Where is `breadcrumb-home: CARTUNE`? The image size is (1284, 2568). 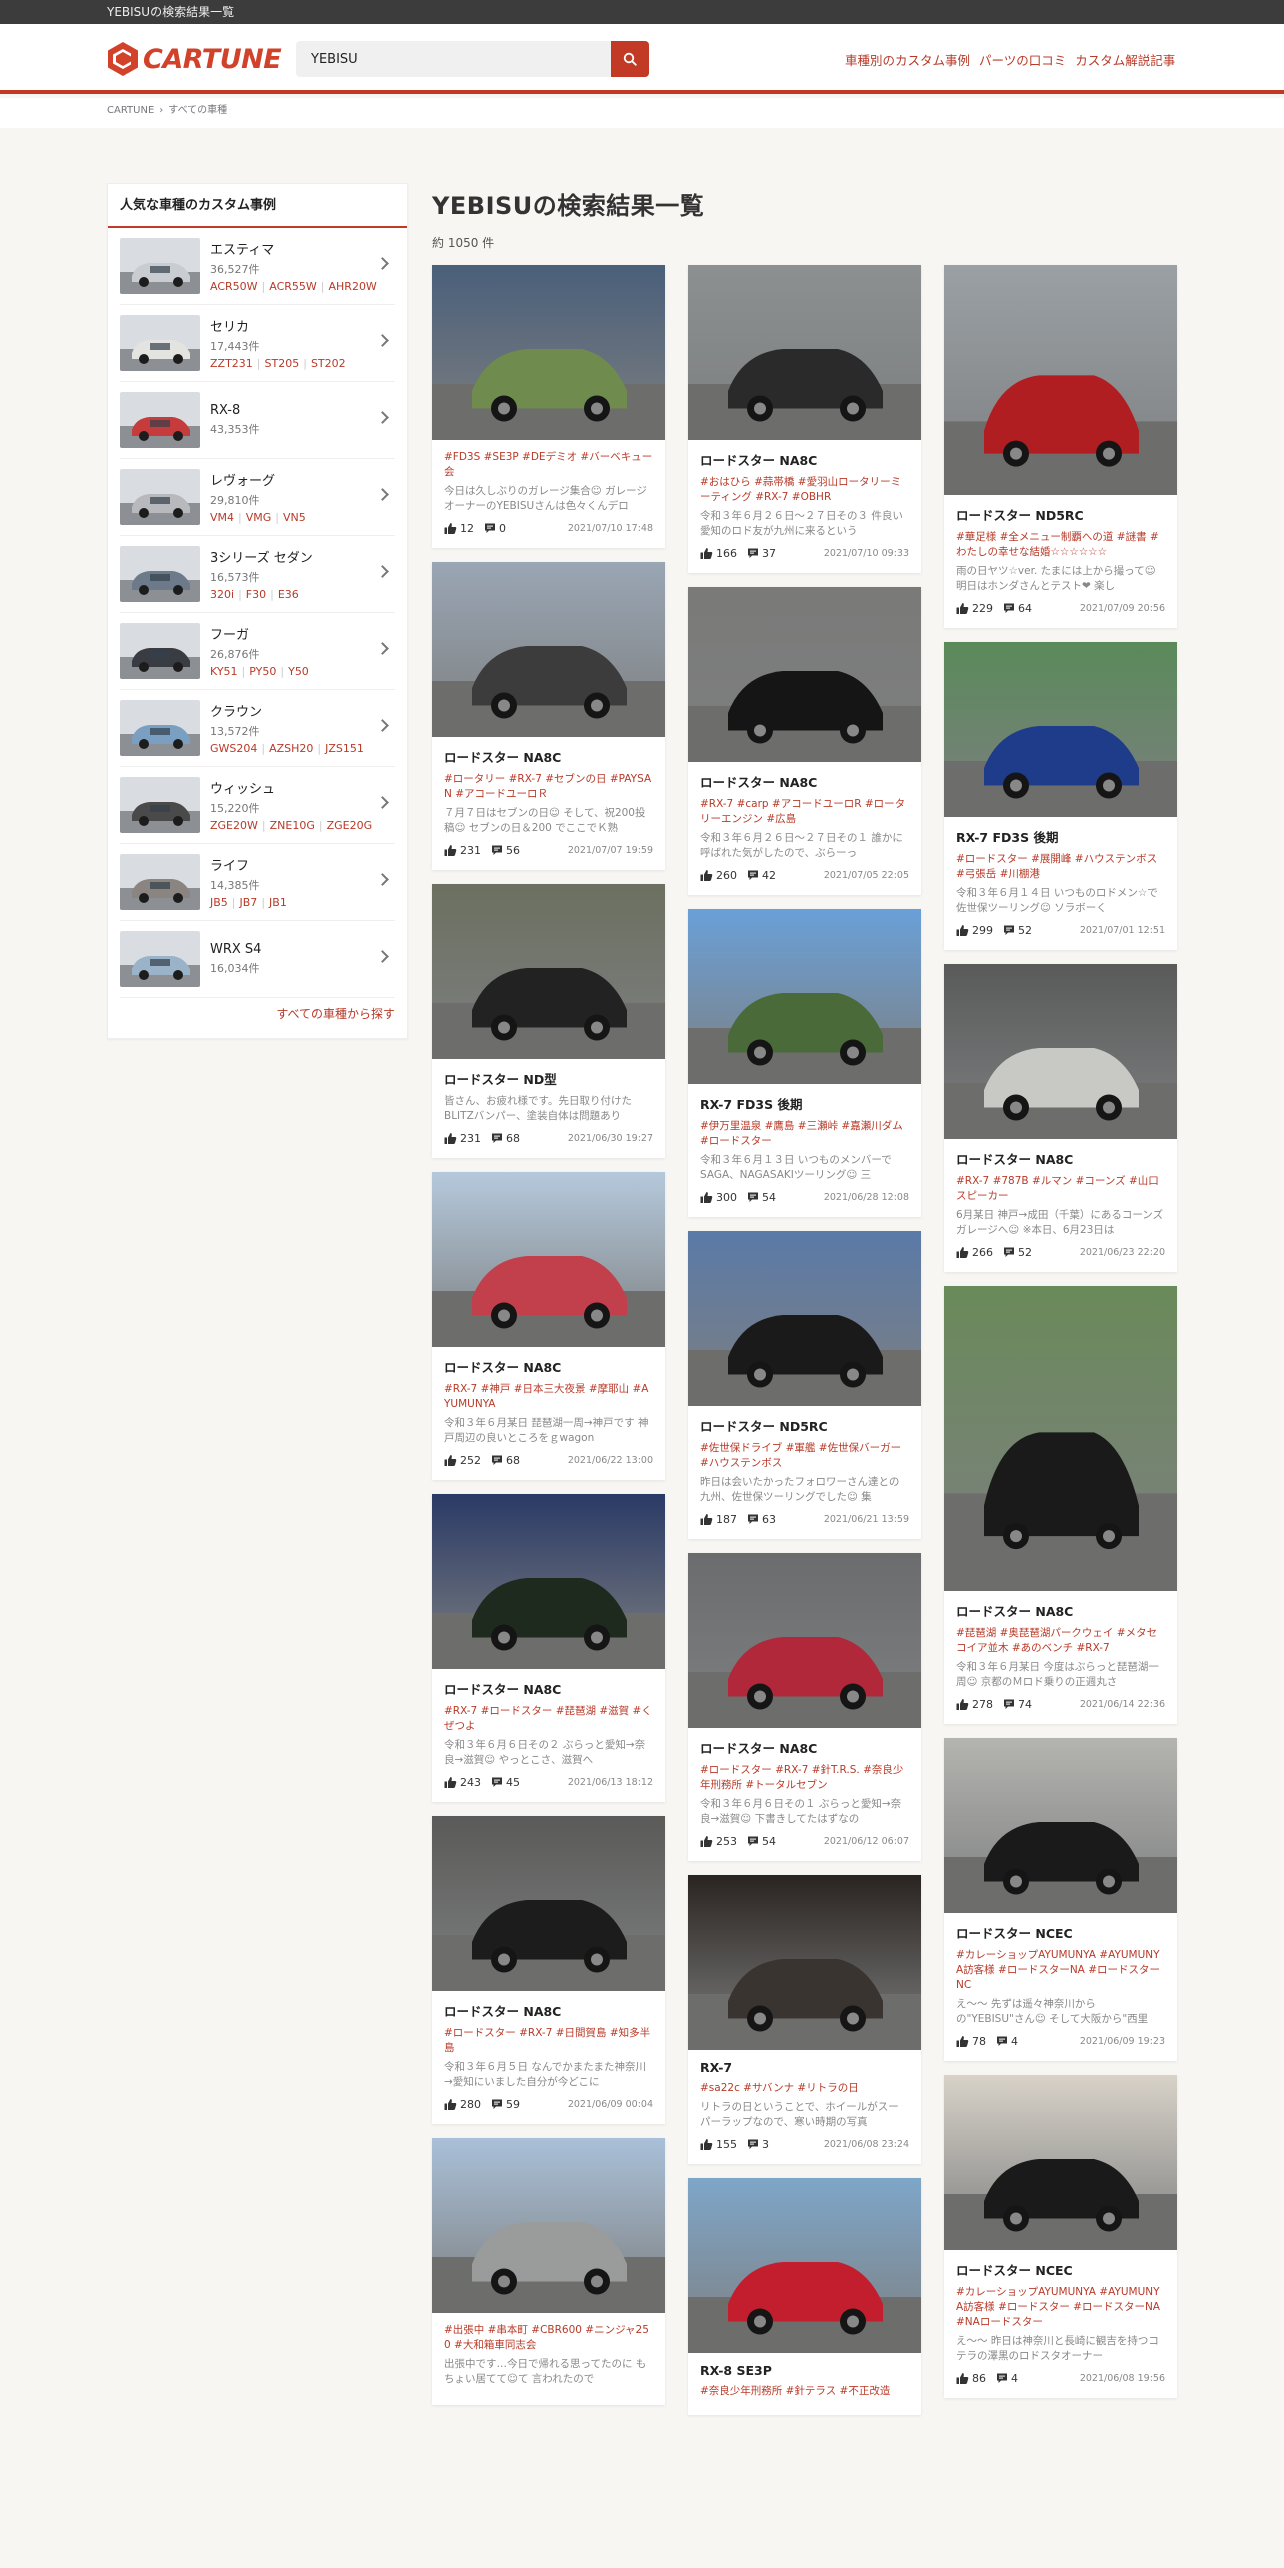 breadcrumb-home: CARTUNE is located at coordinates (130, 110).